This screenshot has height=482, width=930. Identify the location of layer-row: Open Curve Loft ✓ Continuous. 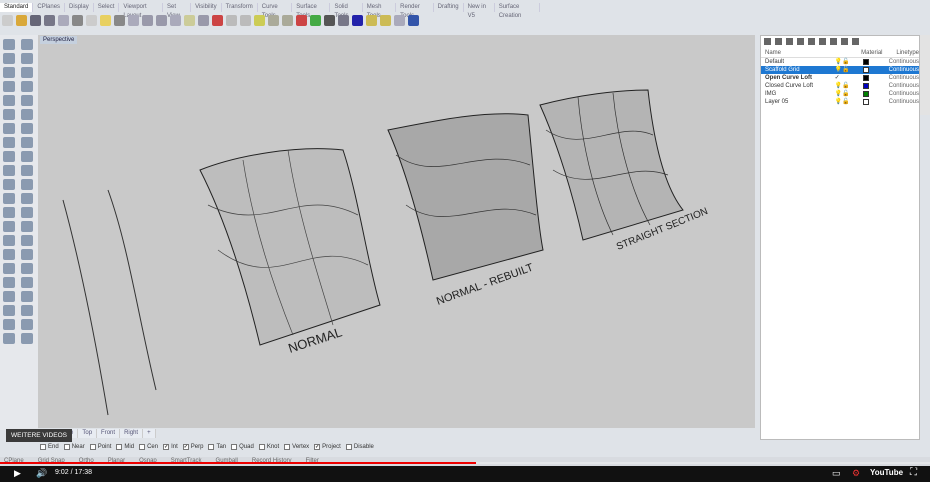
(840, 78).